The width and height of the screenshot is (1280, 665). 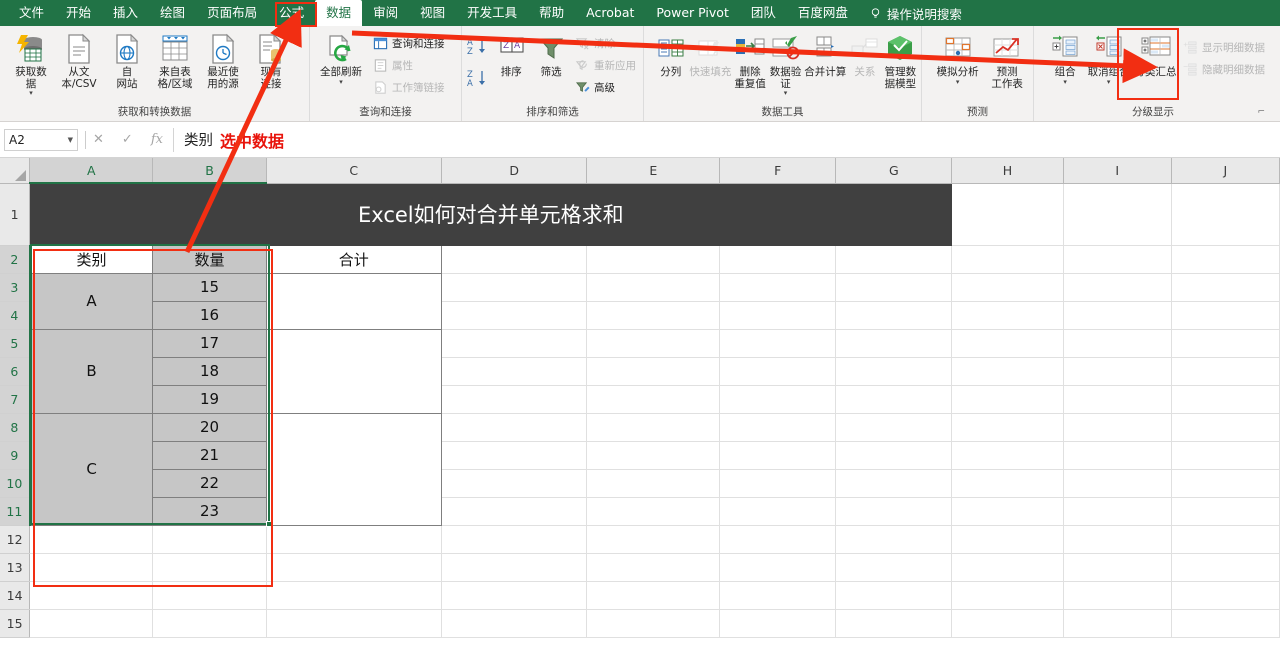 What do you see at coordinates (763, 13) in the screenshot?
I see `menu-tab-team: 团队` at bounding box center [763, 13].